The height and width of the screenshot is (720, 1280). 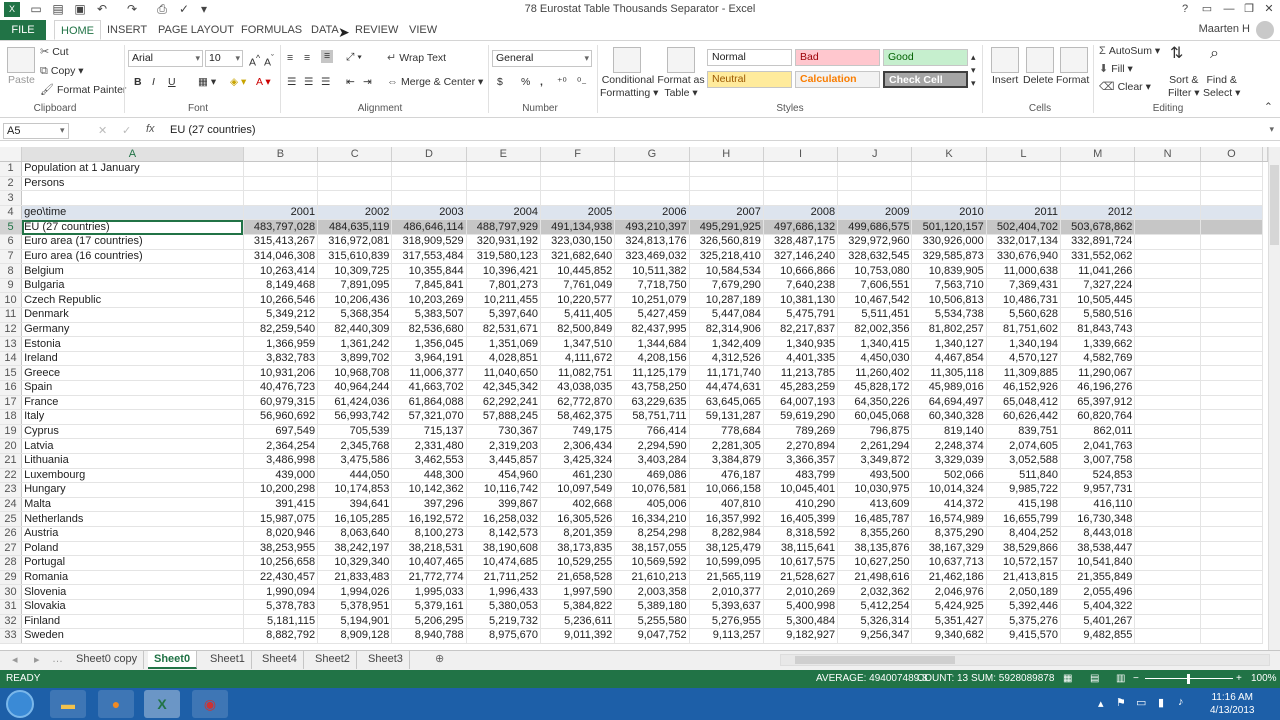 What do you see at coordinates (210, 704) in the screenshot?
I see `recorder-icon: ◉` at bounding box center [210, 704].